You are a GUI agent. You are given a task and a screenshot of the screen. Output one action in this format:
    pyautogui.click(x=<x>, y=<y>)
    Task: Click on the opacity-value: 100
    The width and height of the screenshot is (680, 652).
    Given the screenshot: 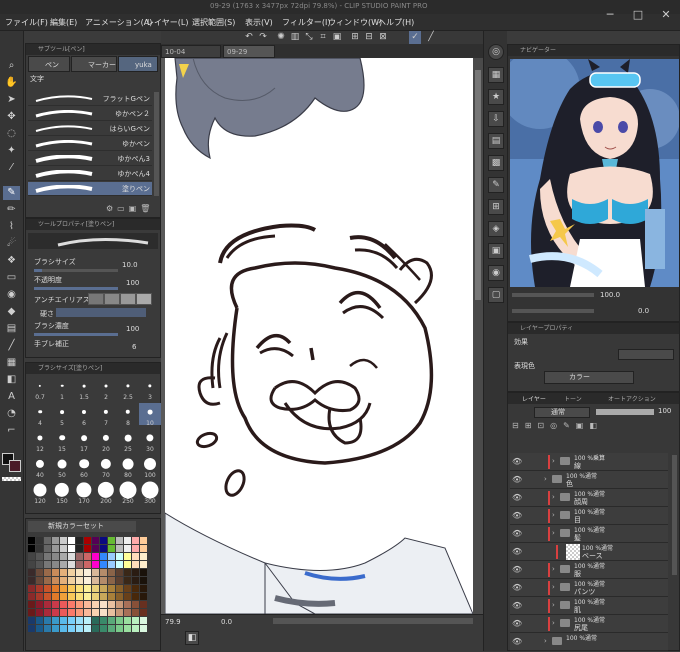 What is the action you would take?
    pyautogui.click(x=132, y=283)
    